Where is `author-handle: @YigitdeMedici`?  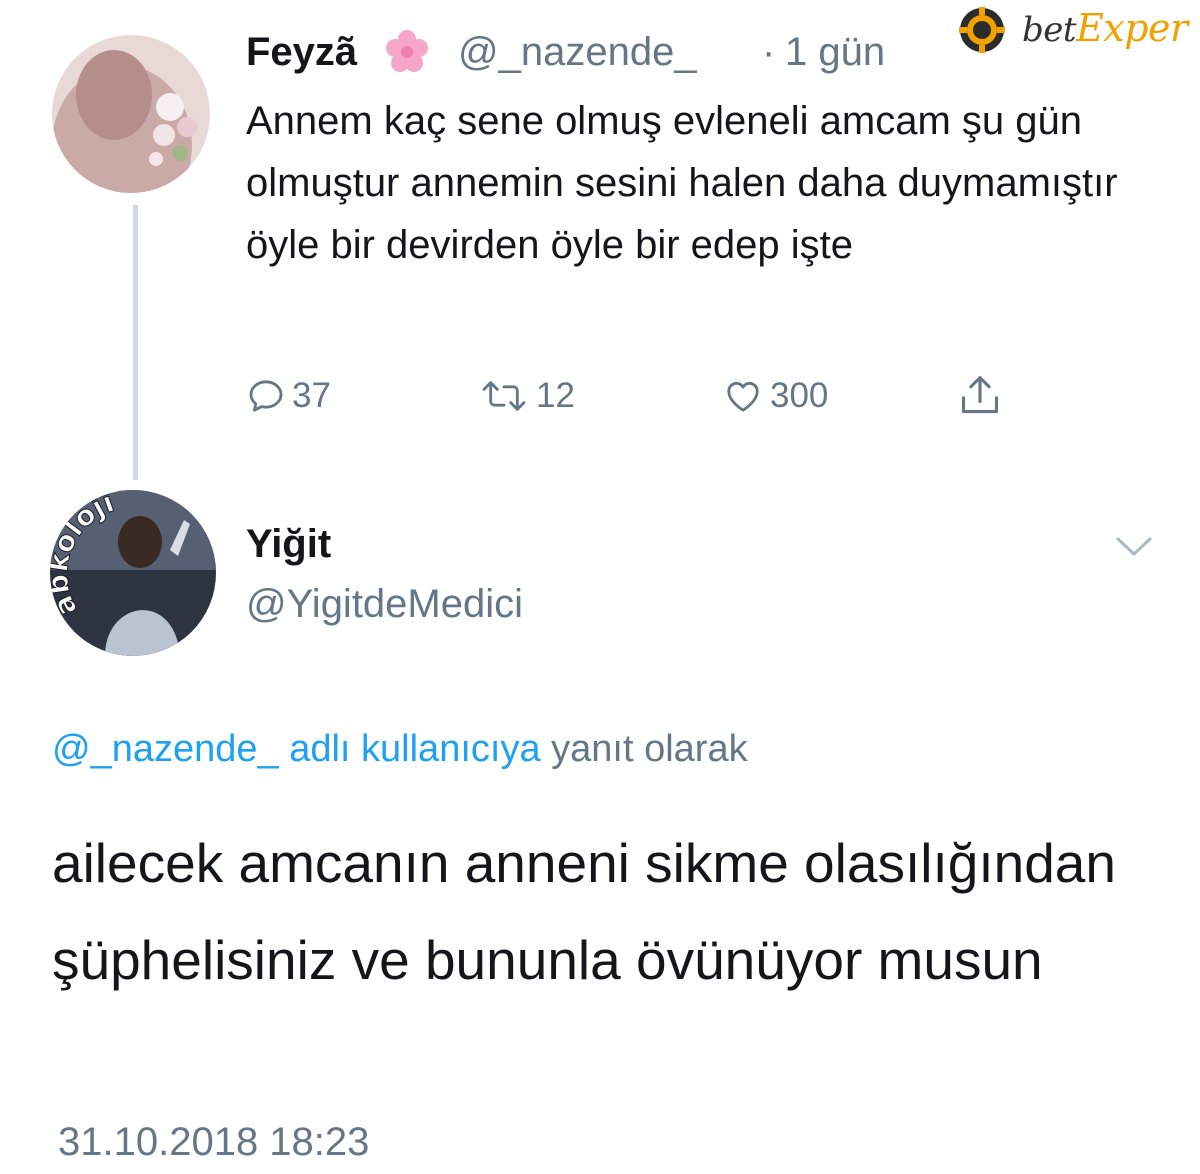 author-handle: @YigitdeMedici is located at coordinates (384, 604).